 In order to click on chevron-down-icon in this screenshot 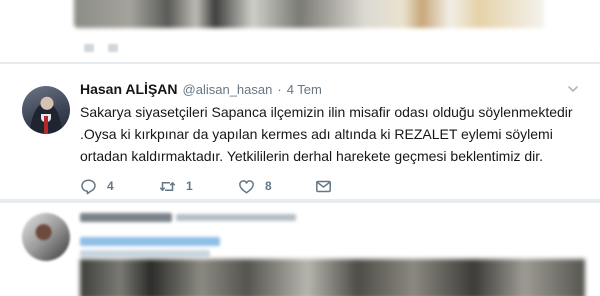, I will do `click(573, 89)`.